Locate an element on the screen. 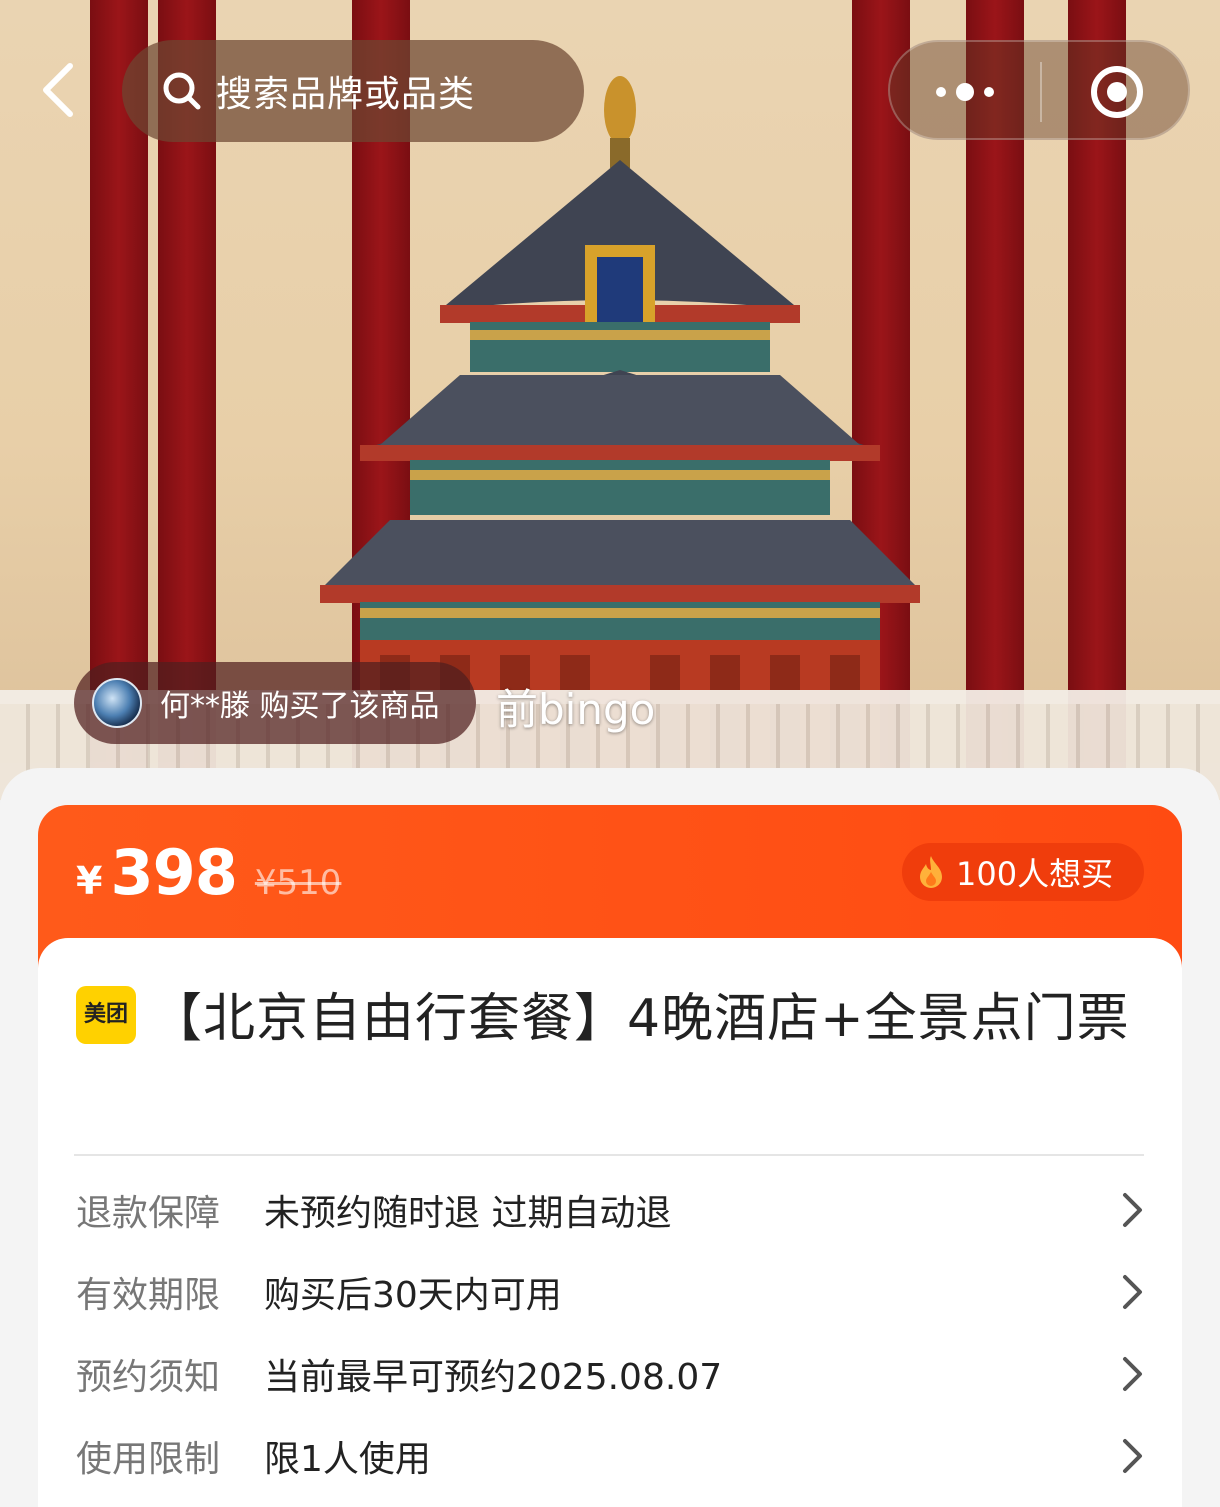  back-button is located at coordinates (58, 90).